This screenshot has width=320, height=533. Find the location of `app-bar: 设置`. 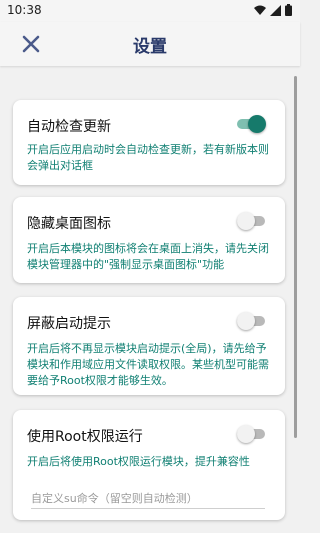

app-bar: 设置 is located at coordinates (150, 44).